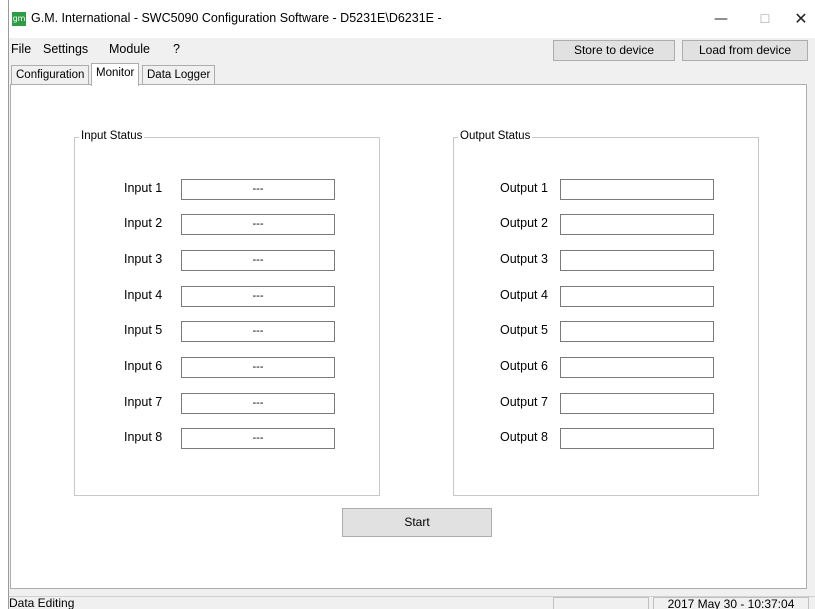 The height and width of the screenshot is (609, 815). What do you see at coordinates (143, 366) in the screenshot?
I see `input-label: Input 6` at bounding box center [143, 366].